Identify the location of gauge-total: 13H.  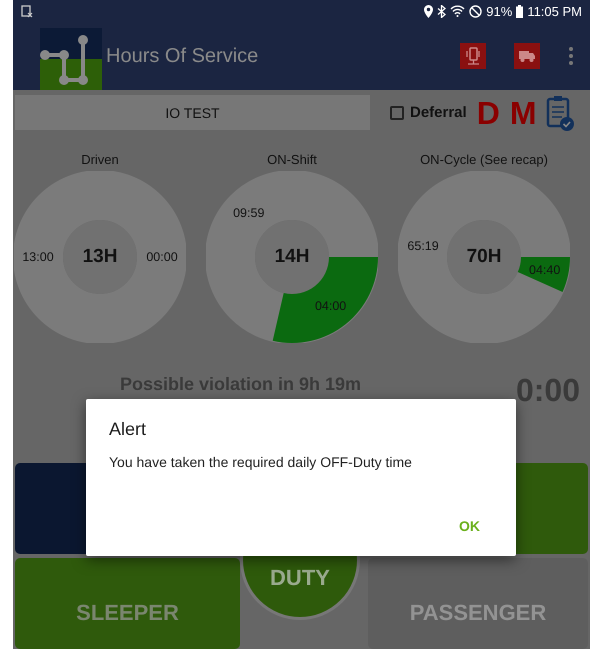
(100, 257).